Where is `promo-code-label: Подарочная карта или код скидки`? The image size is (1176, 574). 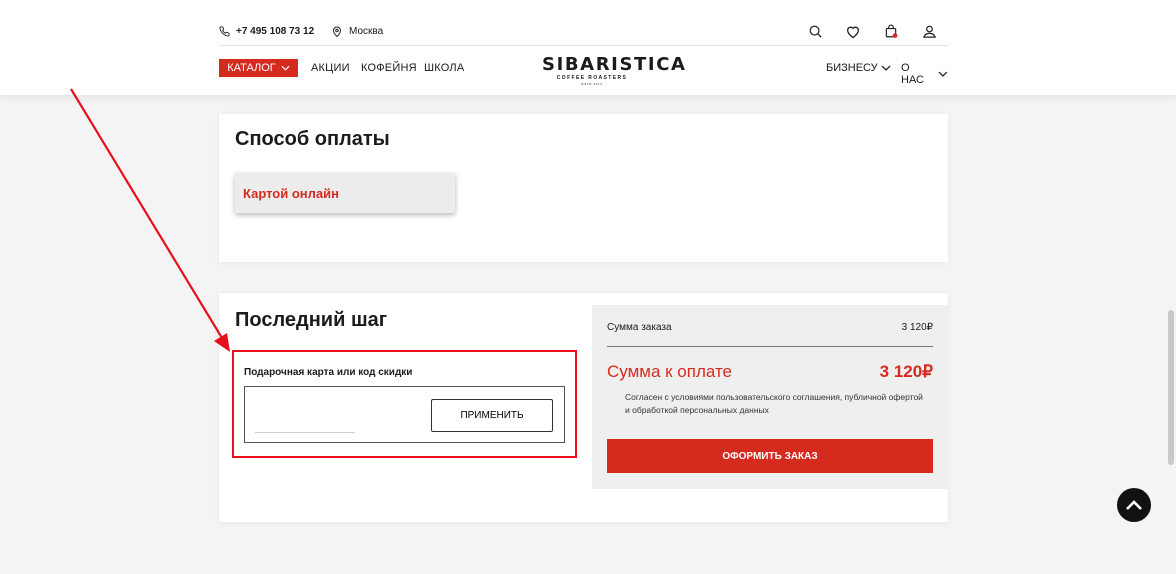 promo-code-label: Подарочная карта или код скидки is located at coordinates (328, 372).